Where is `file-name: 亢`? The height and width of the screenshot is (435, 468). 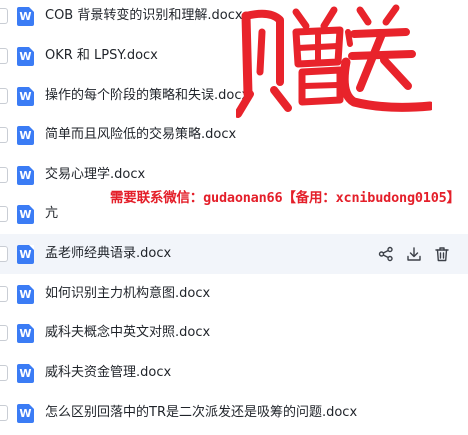
file-name: 亢 is located at coordinates (51, 214).